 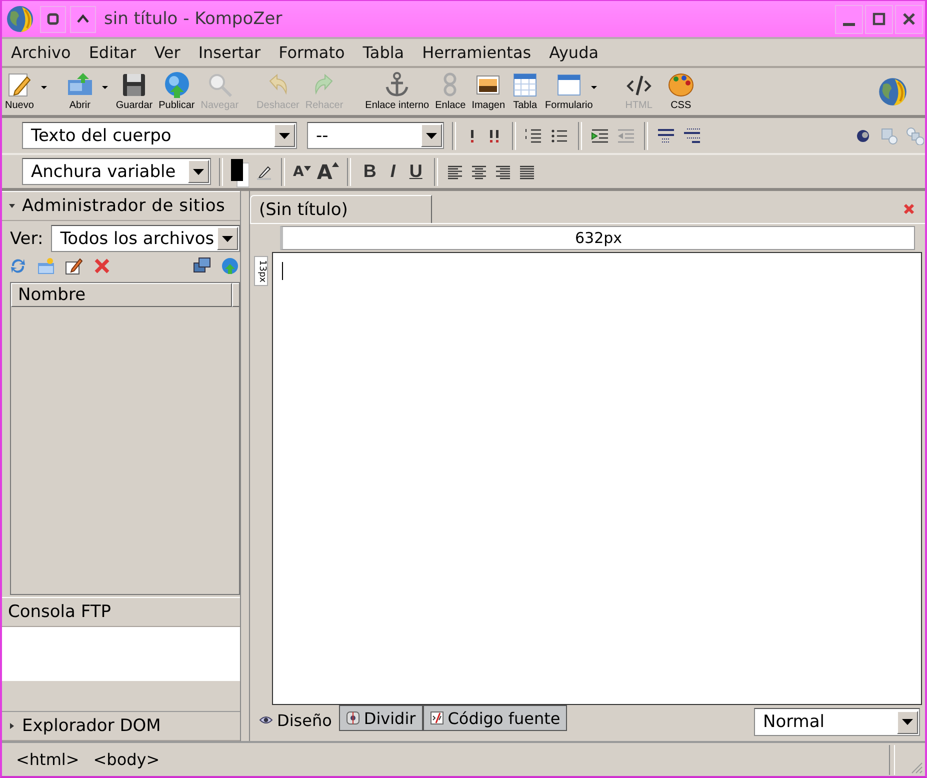 What do you see at coordinates (397, 90) in the screenshot?
I see `toolbar-button: Enlace interno` at bounding box center [397, 90].